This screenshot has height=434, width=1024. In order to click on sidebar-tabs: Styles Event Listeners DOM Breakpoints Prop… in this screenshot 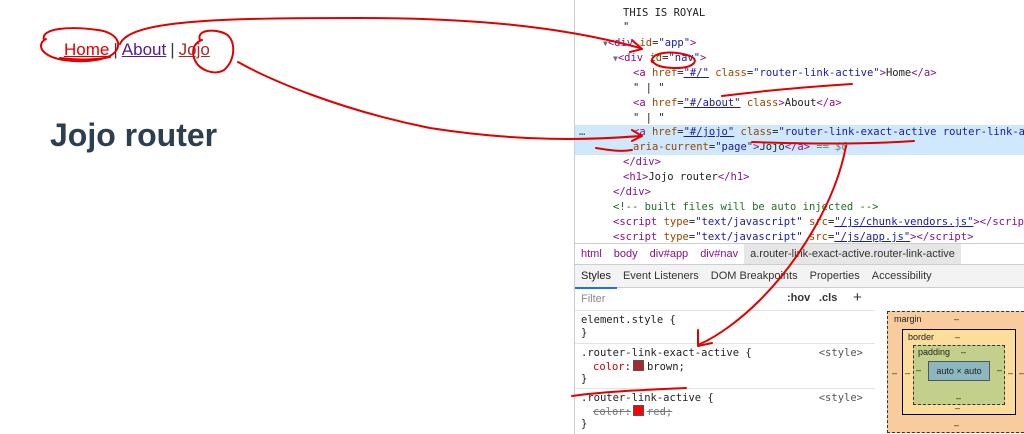, I will do `click(799, 277)`.